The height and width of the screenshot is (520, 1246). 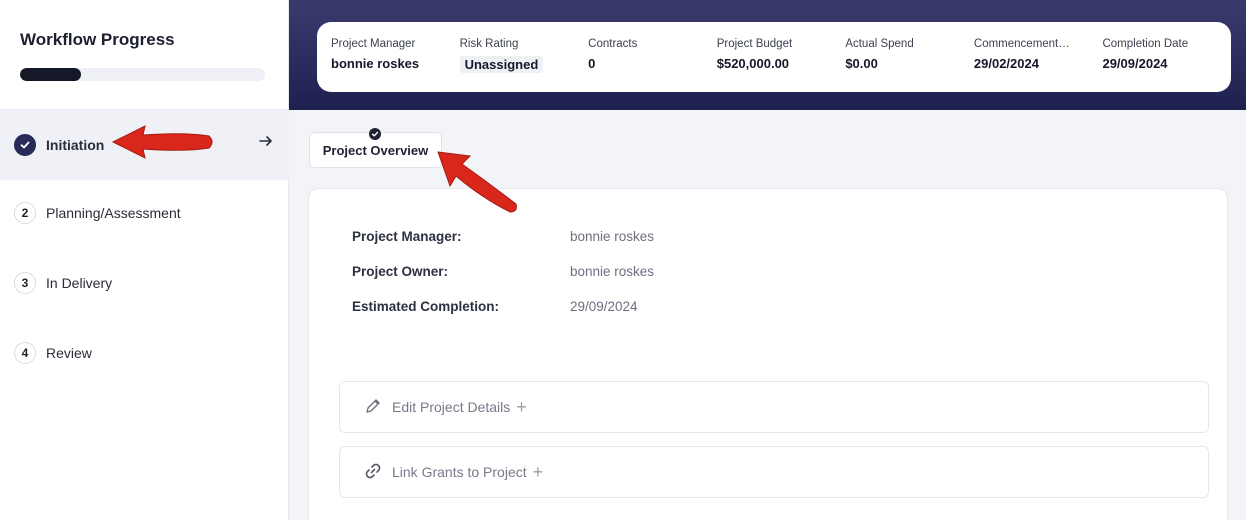 What do you see at coordinates (51, 74) in the screenshot?
I see `workflow-progress-fill` at bounding box center [51, 74].